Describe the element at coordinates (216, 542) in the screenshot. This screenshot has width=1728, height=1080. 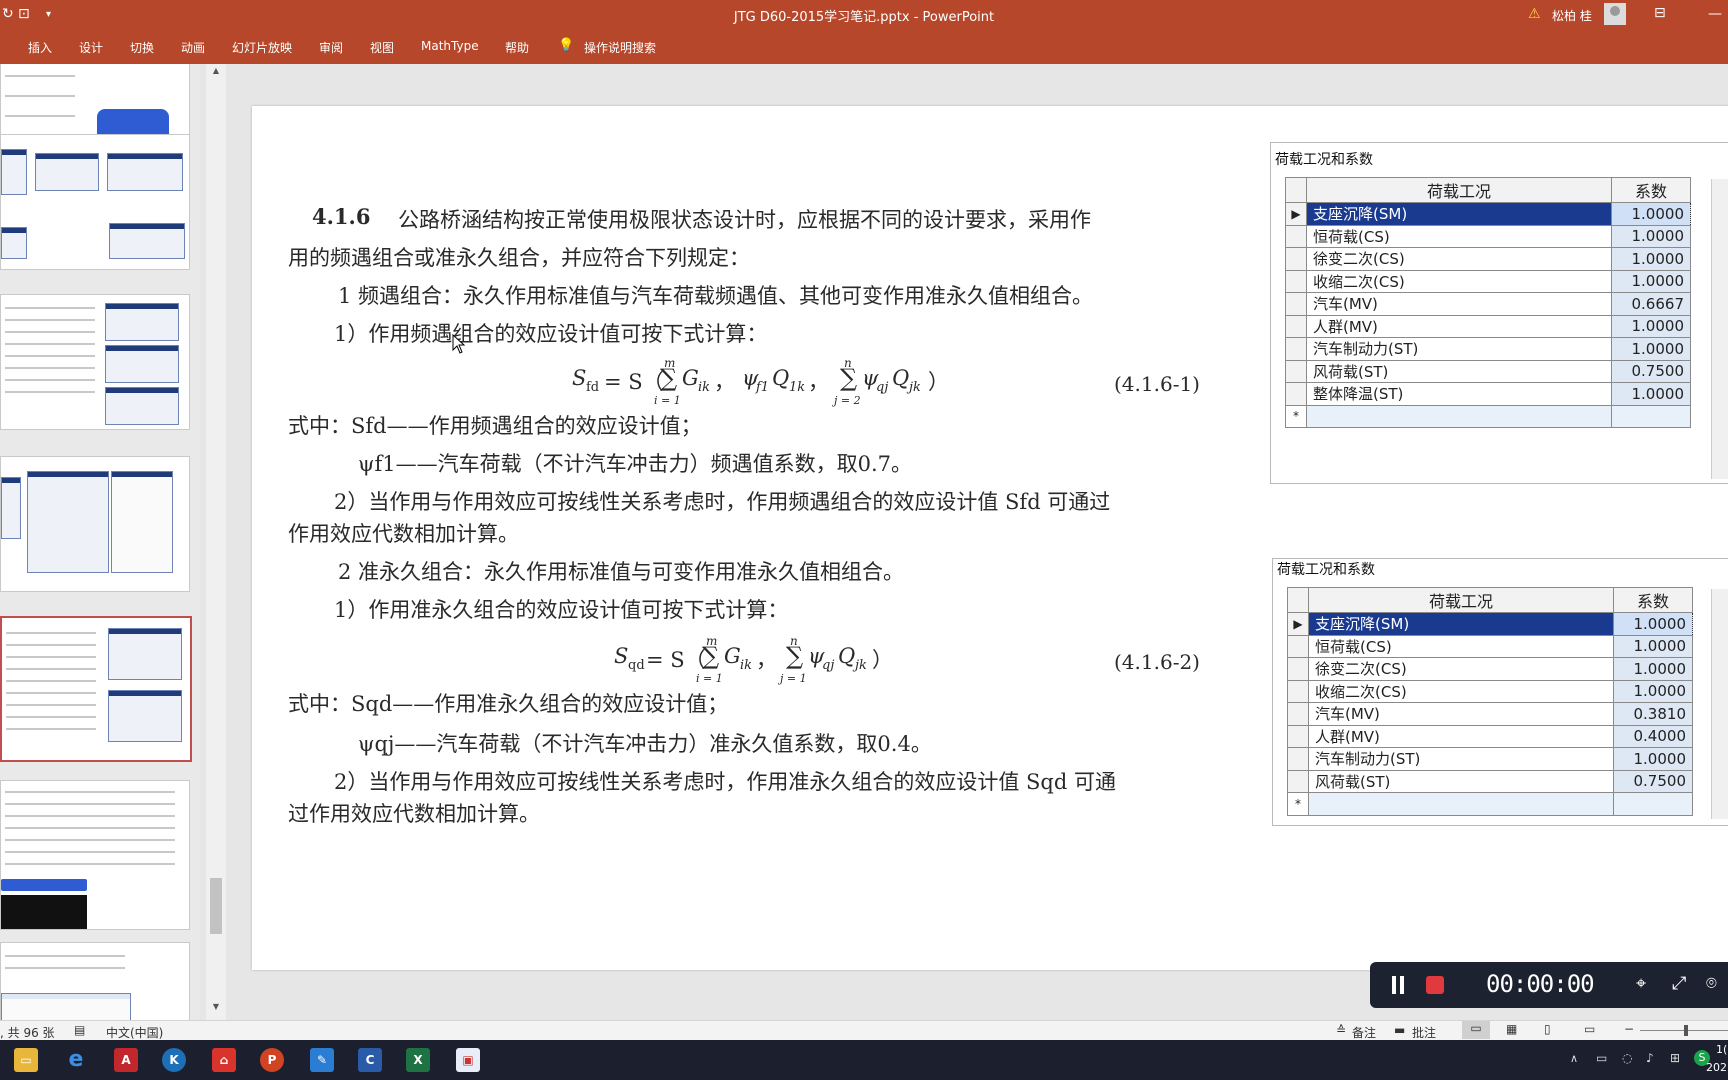
I see `thumbnail-scrollbar: ▲ ▼` at that location.